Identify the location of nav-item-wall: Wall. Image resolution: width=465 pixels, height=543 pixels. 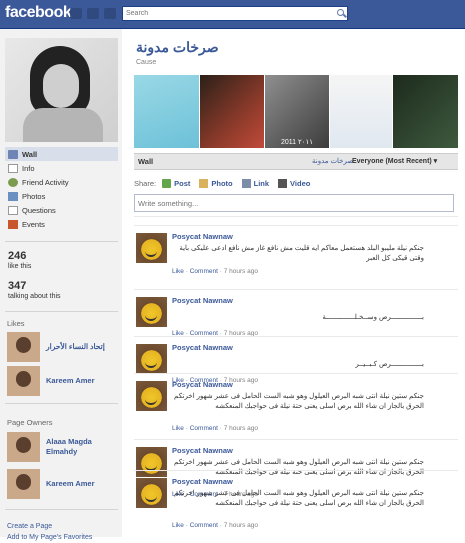
(61, 154).